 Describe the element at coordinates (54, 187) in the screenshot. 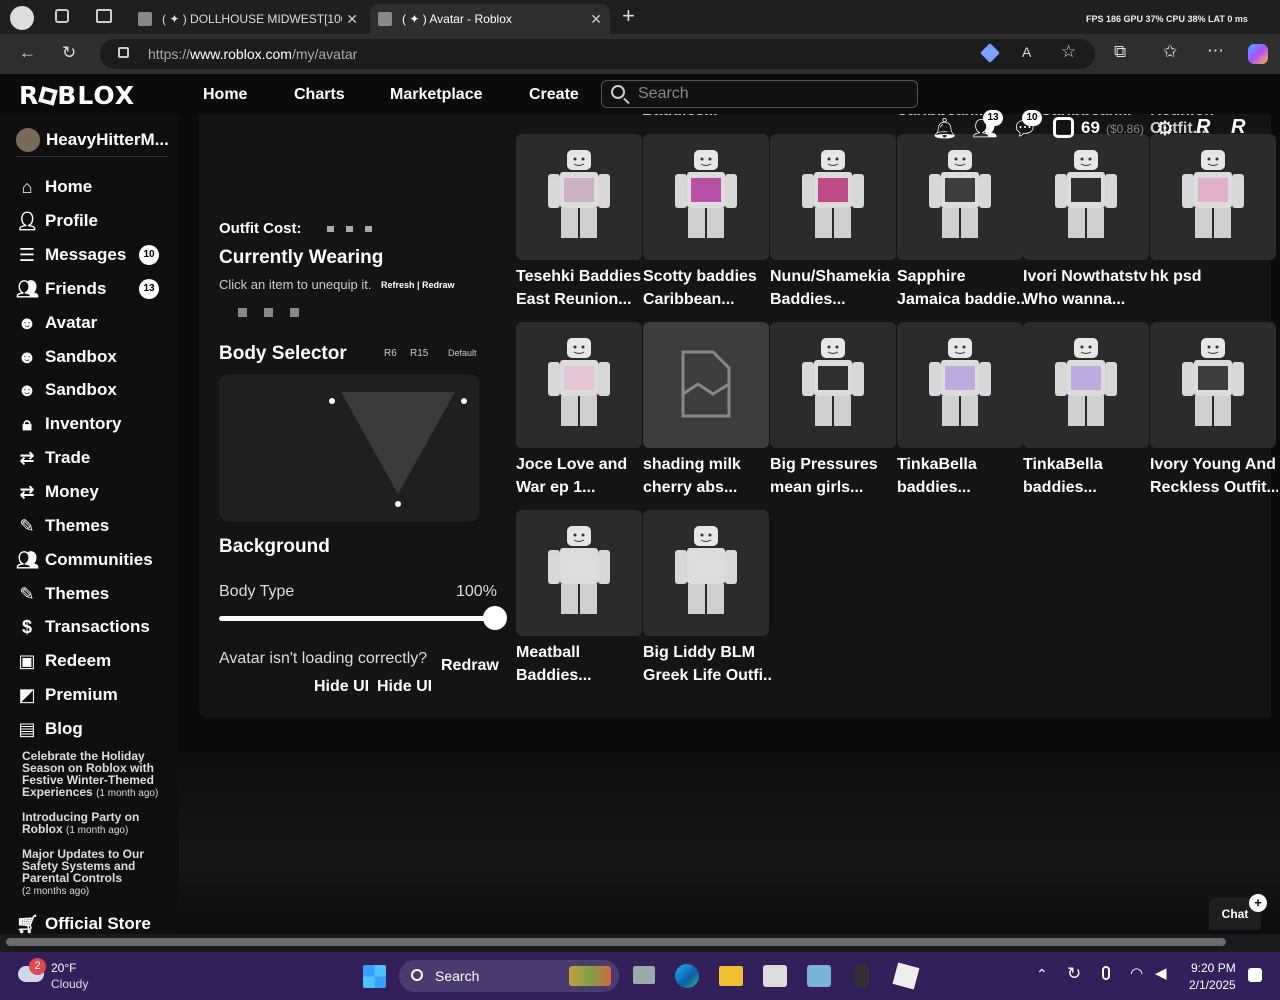

I see `sidebar-item-home: ⌂ Home` at that location.